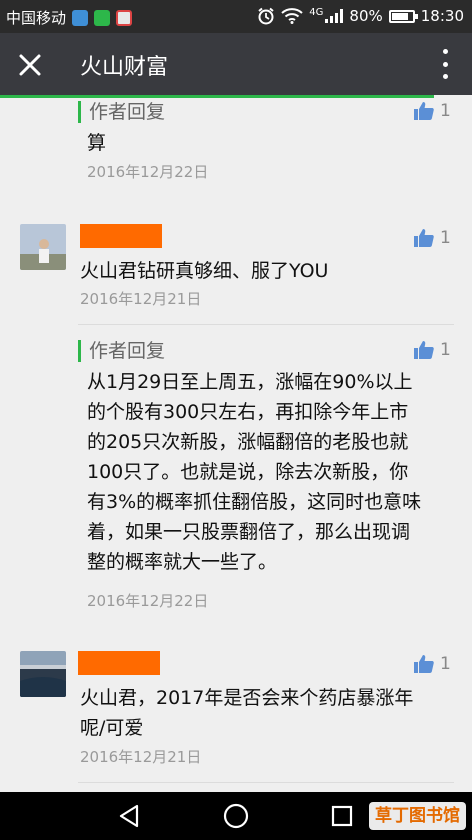  I want to click on wifi-icon, so click(292, 16).